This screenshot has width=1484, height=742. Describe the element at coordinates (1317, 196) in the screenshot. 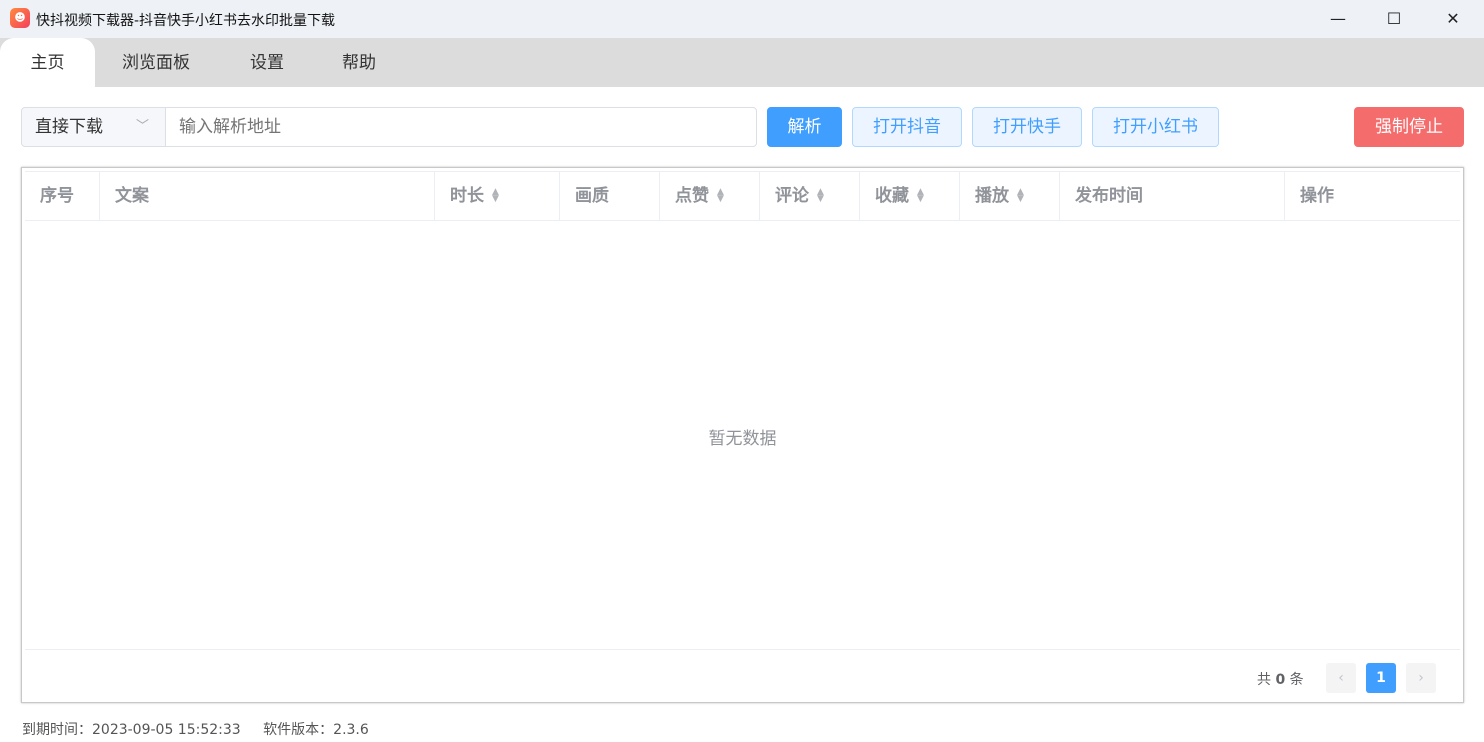

I see `col-actions: 操作` at that location.